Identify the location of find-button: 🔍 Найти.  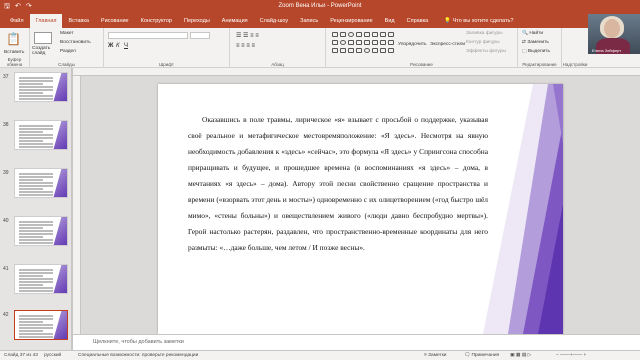
(532, 33).